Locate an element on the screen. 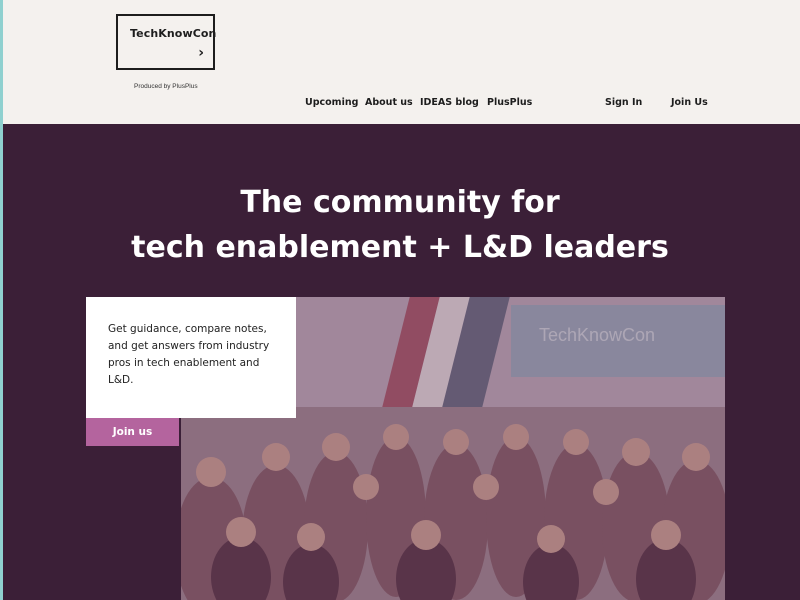 The height and width of the screenshot is (600, 800). join-us-button: Join us is located at coordinates (132, 432).